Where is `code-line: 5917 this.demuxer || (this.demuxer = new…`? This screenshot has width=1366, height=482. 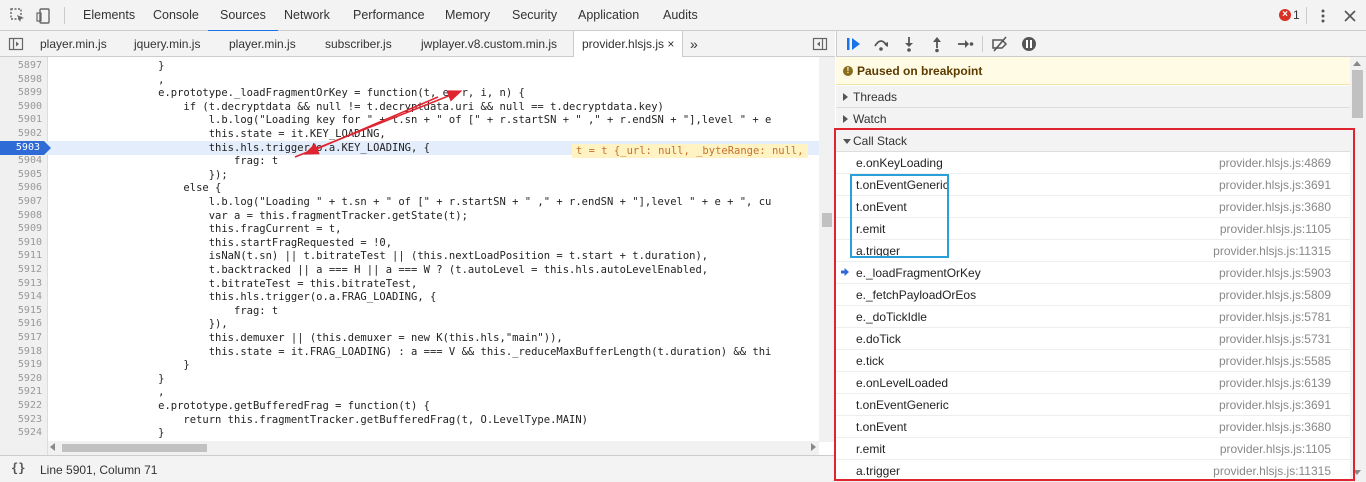 code-line: 5917 this.demuxer || (this.demuxer = new… is located at coordinates (410, 338).